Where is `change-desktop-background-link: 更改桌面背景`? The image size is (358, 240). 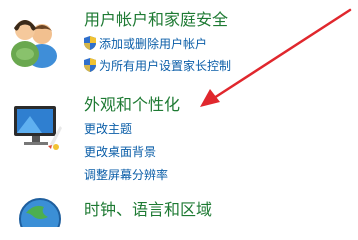
change-desktop-background-link: 更改桌面背景 is located at coordinates (120, 152).